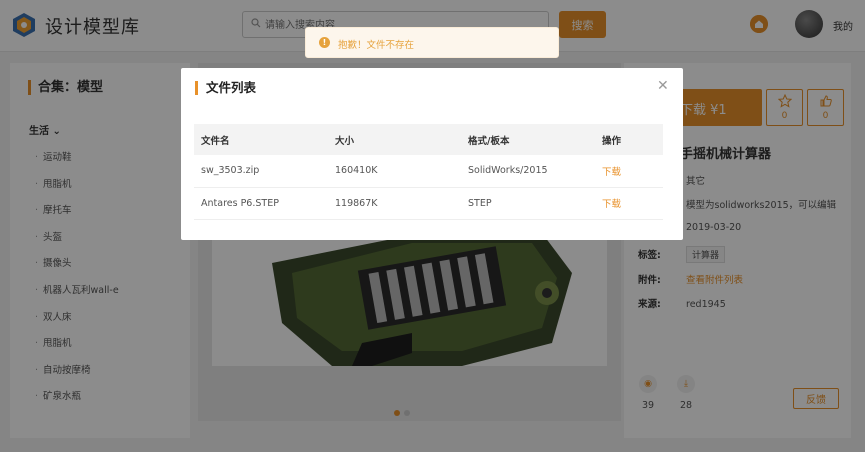 The image size is (865, 452). I want to click on table-row: sw_3503.zip 160410K SolidWorks/2015 下载, so click(428, 171).